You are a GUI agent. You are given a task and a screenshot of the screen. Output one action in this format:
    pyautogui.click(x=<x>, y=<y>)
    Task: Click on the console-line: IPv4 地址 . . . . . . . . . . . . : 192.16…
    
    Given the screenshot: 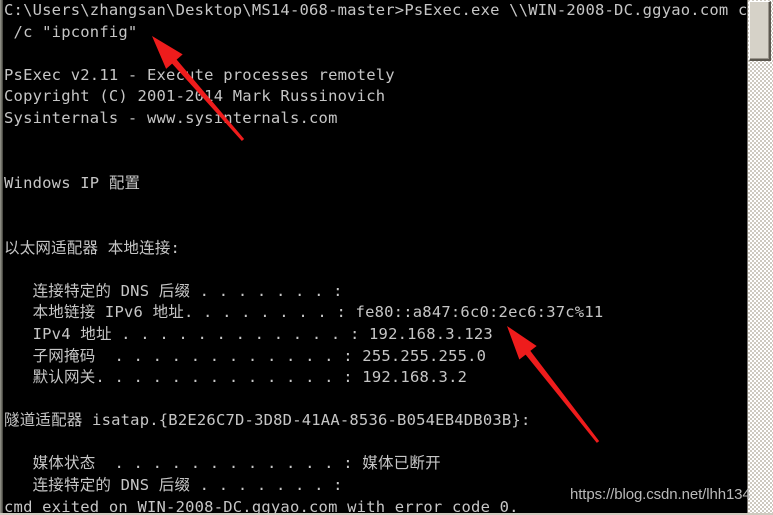 What is the action you would take?
    pyautogui.click(x=248, y=333)
    